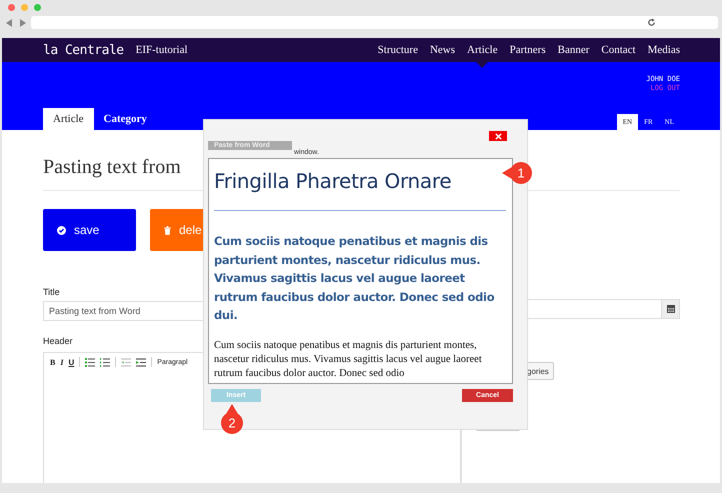 The height and width of the screenshot is (493, 722). What do you see at coordinates (61, 230) in the screenshot?
I see `check-circle-icon` at bounding box center [61, 230].